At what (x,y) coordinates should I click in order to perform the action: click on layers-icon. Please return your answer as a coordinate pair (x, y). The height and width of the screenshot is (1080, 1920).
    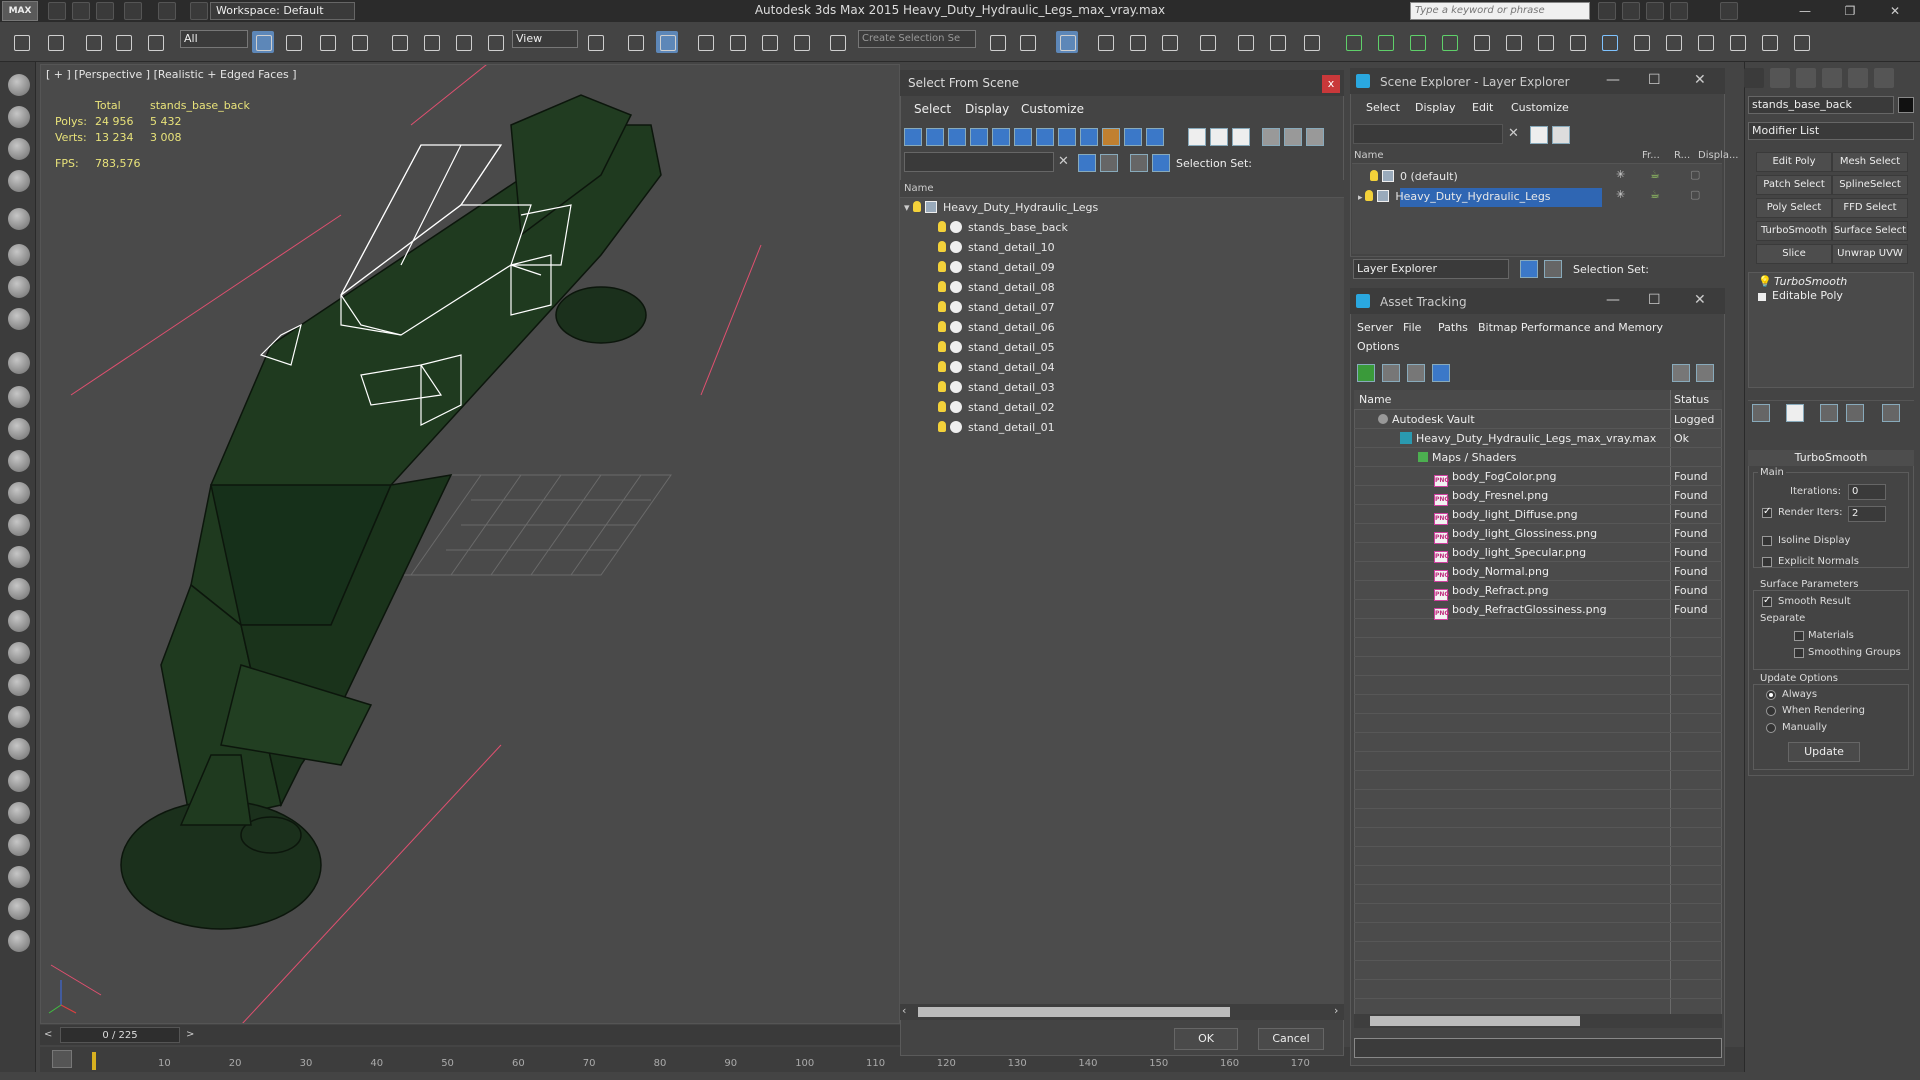
    Looking at the image, I should click on (1139, 163).